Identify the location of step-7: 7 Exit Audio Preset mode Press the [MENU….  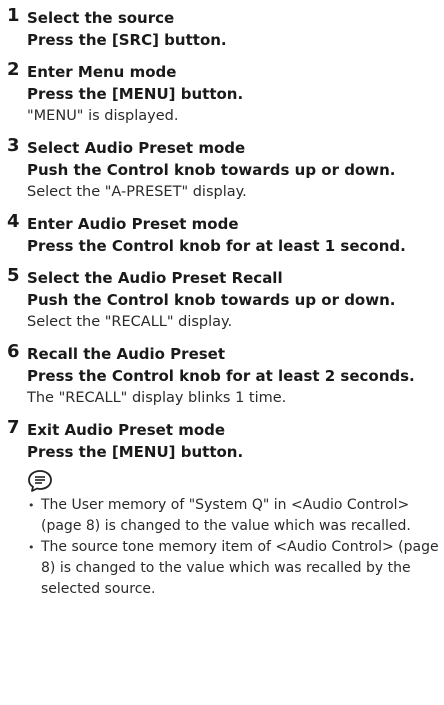
(225, 440).